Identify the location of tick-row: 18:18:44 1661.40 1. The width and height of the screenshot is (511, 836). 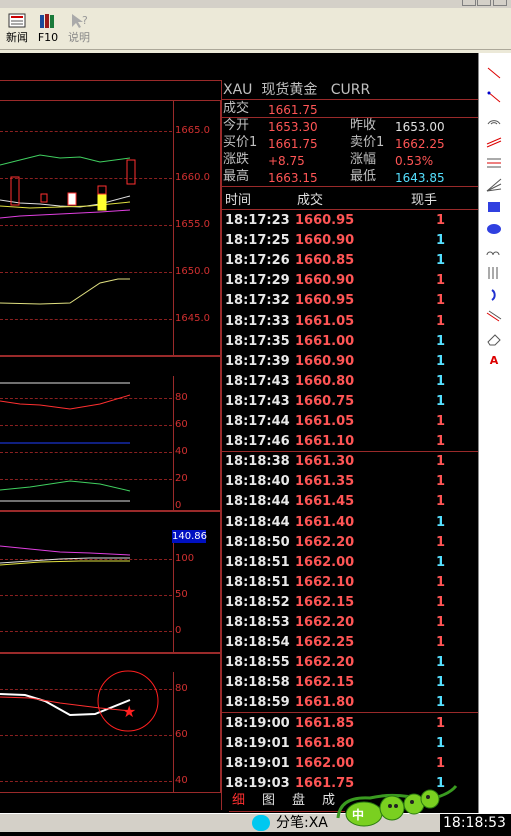
(350, 523).